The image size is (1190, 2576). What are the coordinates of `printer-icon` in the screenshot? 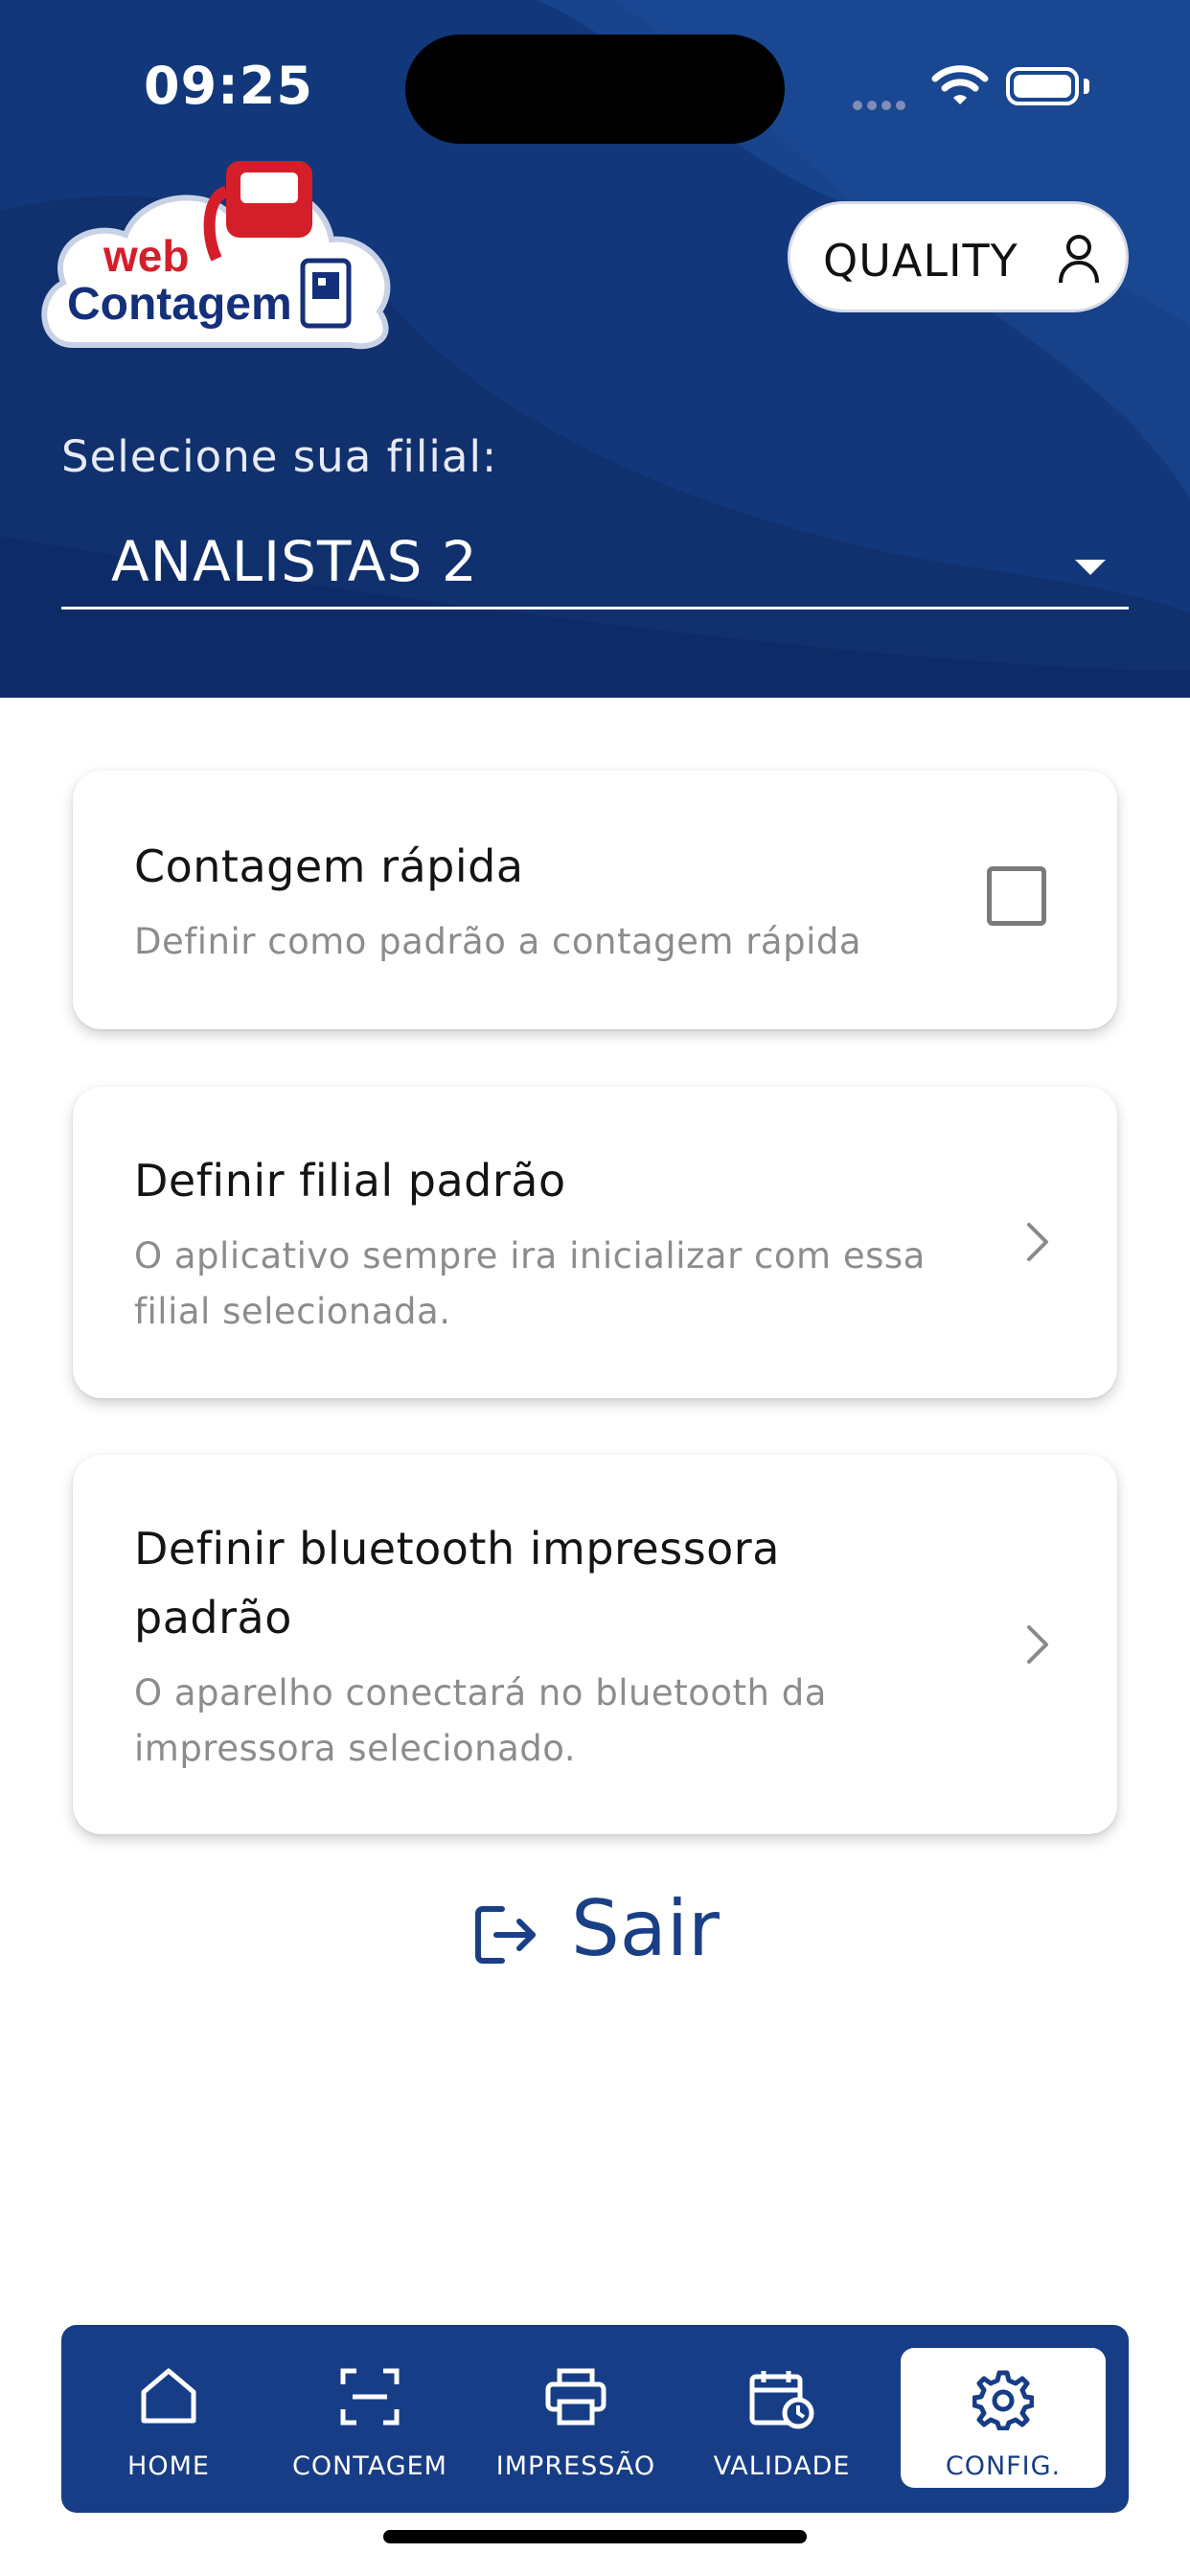 It's located at (575, 2397).